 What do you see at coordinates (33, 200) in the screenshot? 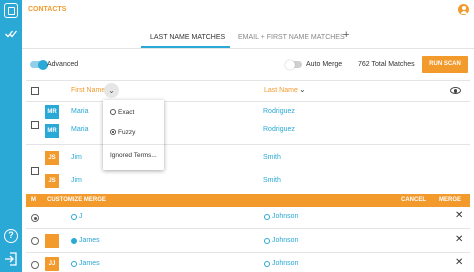
I see `merge-bar-m: M` at bounding box center [33, 200].